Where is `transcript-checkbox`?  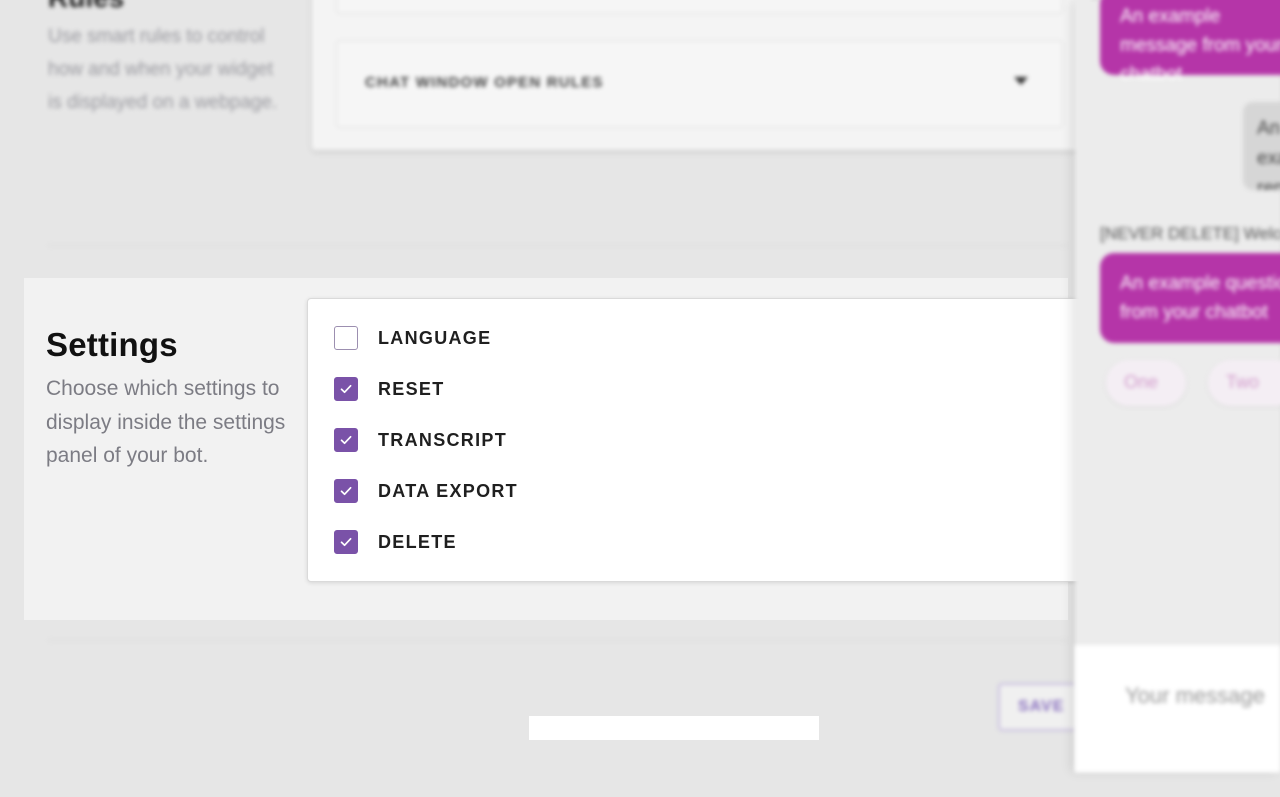 transcript-checkbox is located at coordinates (346, 440).